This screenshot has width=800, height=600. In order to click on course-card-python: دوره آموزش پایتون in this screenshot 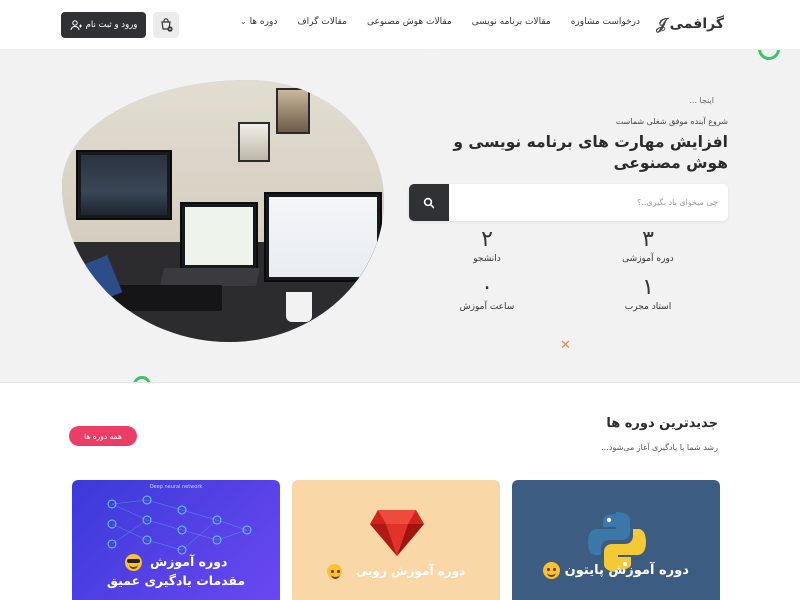, I will do `click(616, 540)`.